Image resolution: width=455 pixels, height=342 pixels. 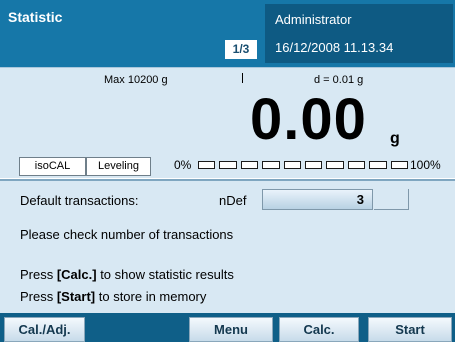 I want to click on app-title: Statistic, so click(x=35, y=17).